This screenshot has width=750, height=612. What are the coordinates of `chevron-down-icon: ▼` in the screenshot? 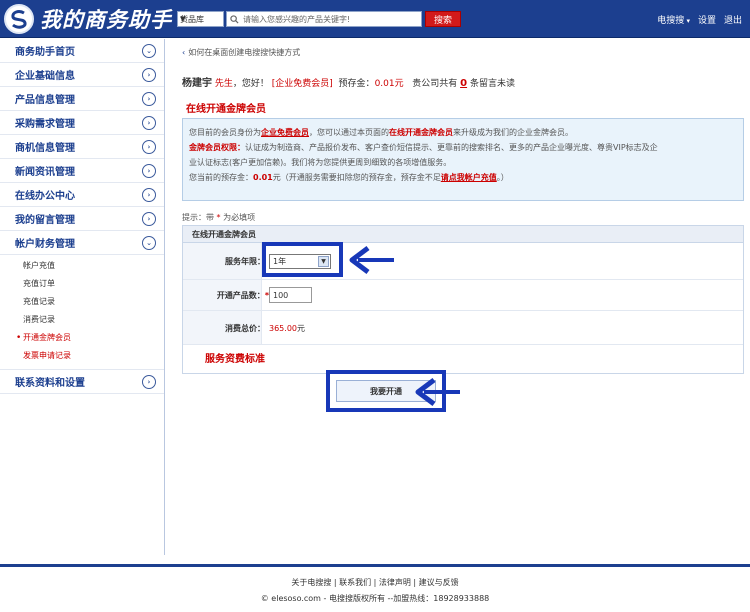 It's located at (183, 19).